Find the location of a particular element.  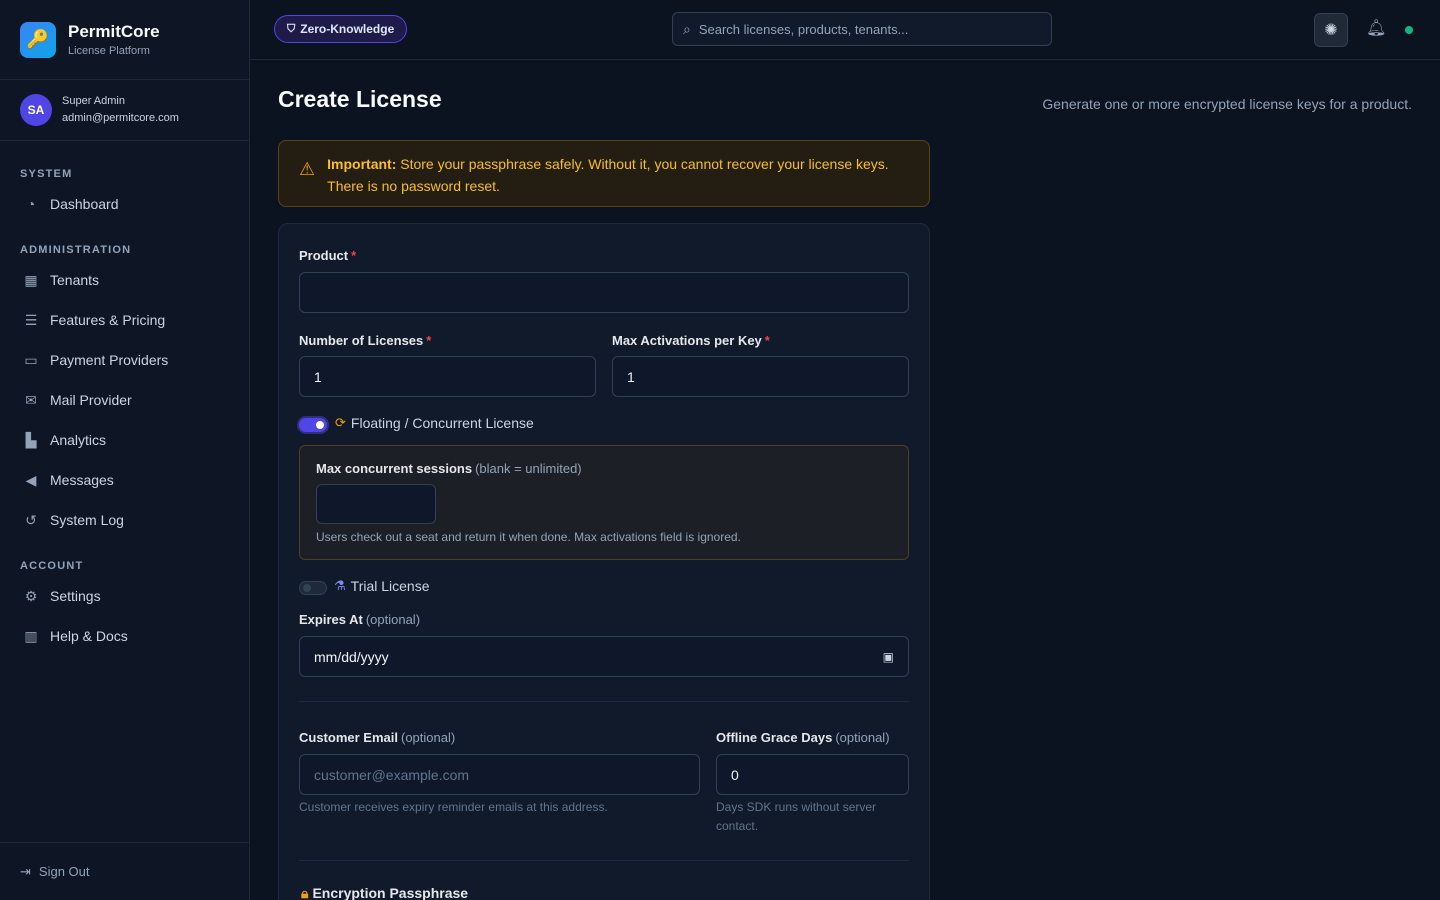

sidebar-item-label: Features & Pricing is located at coordinates (108, 320).